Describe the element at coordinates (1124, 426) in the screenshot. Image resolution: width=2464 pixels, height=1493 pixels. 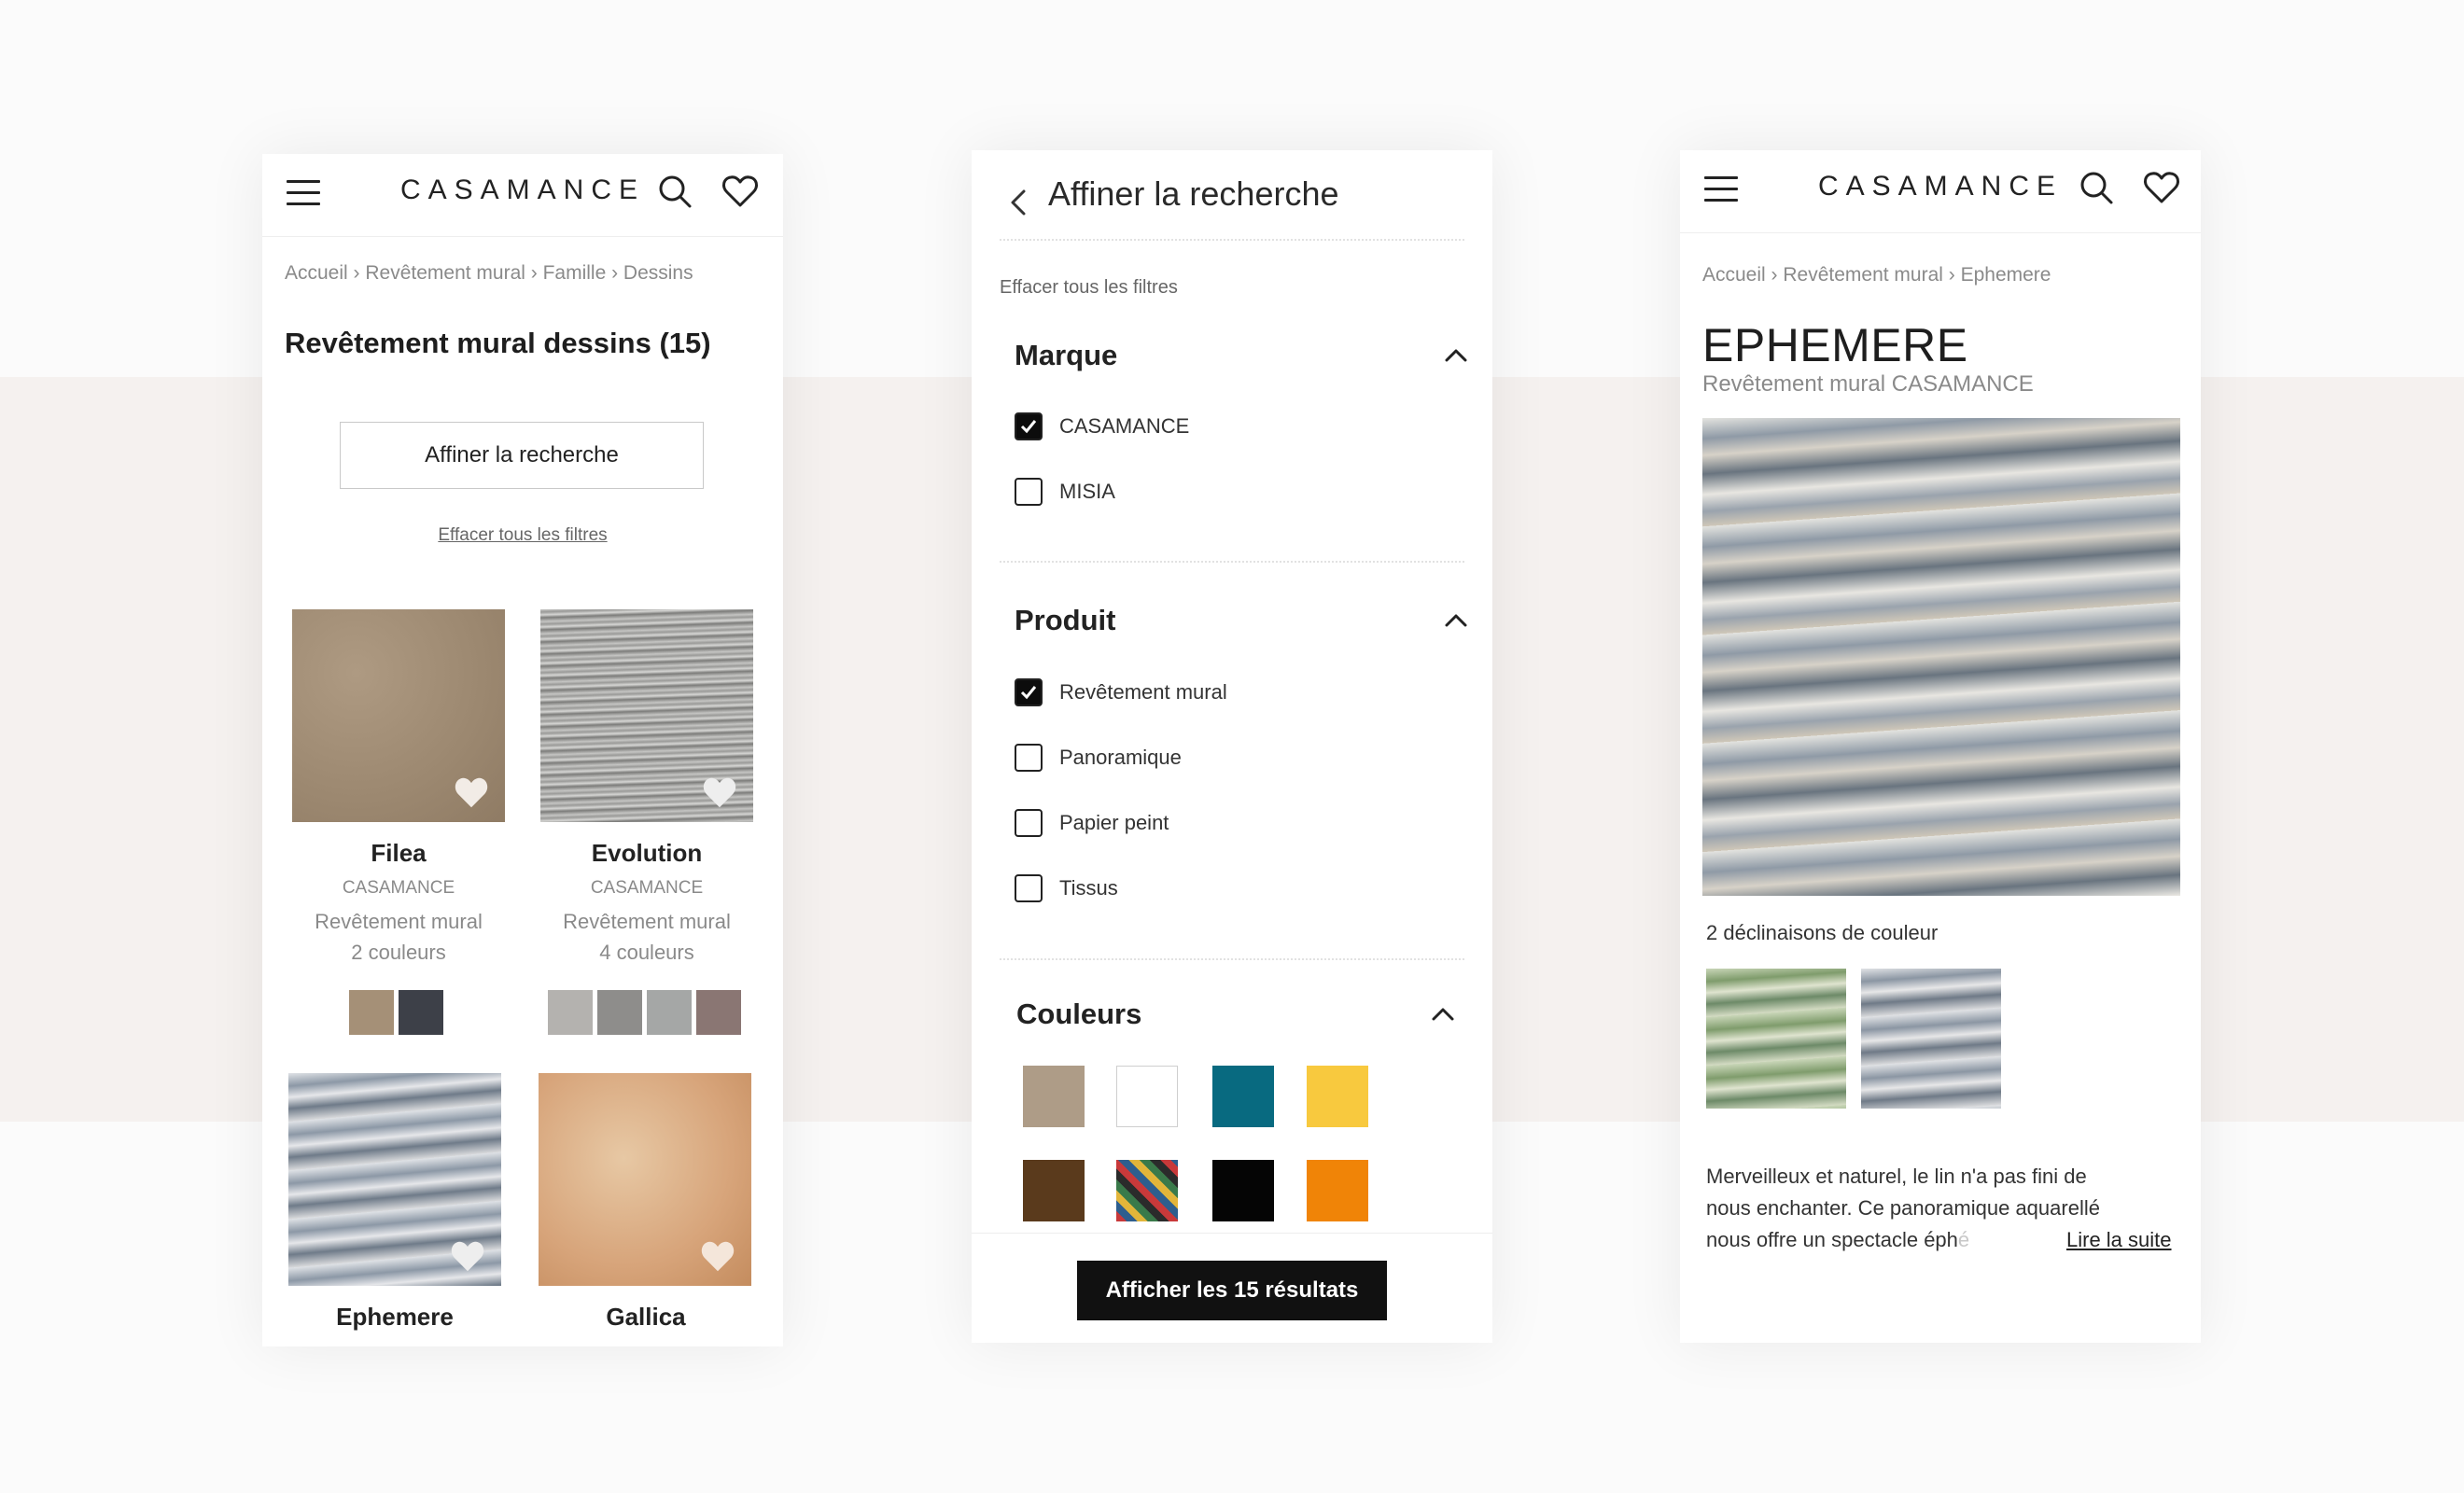
I see `checkbox-label: CASAMANCE` at that location.